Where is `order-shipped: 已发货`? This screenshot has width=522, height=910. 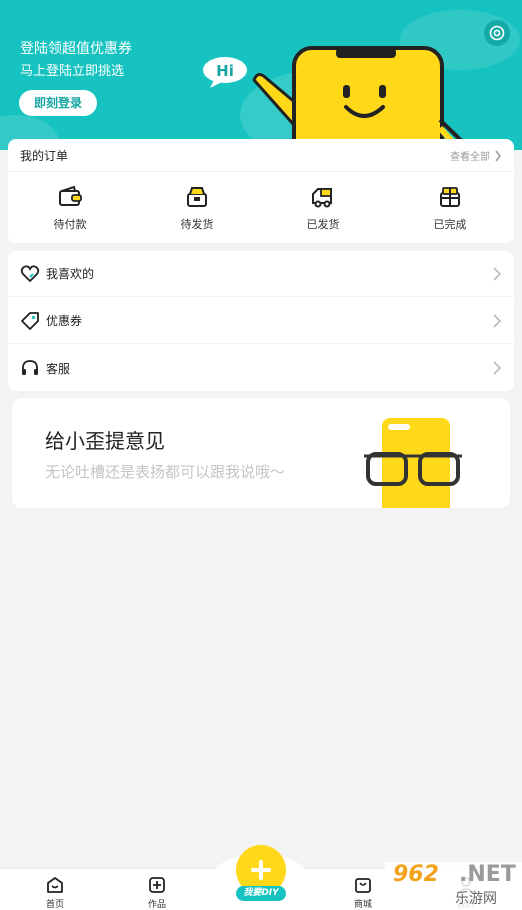
order-shipped: 已发货 is located at coordinates (323, 208).